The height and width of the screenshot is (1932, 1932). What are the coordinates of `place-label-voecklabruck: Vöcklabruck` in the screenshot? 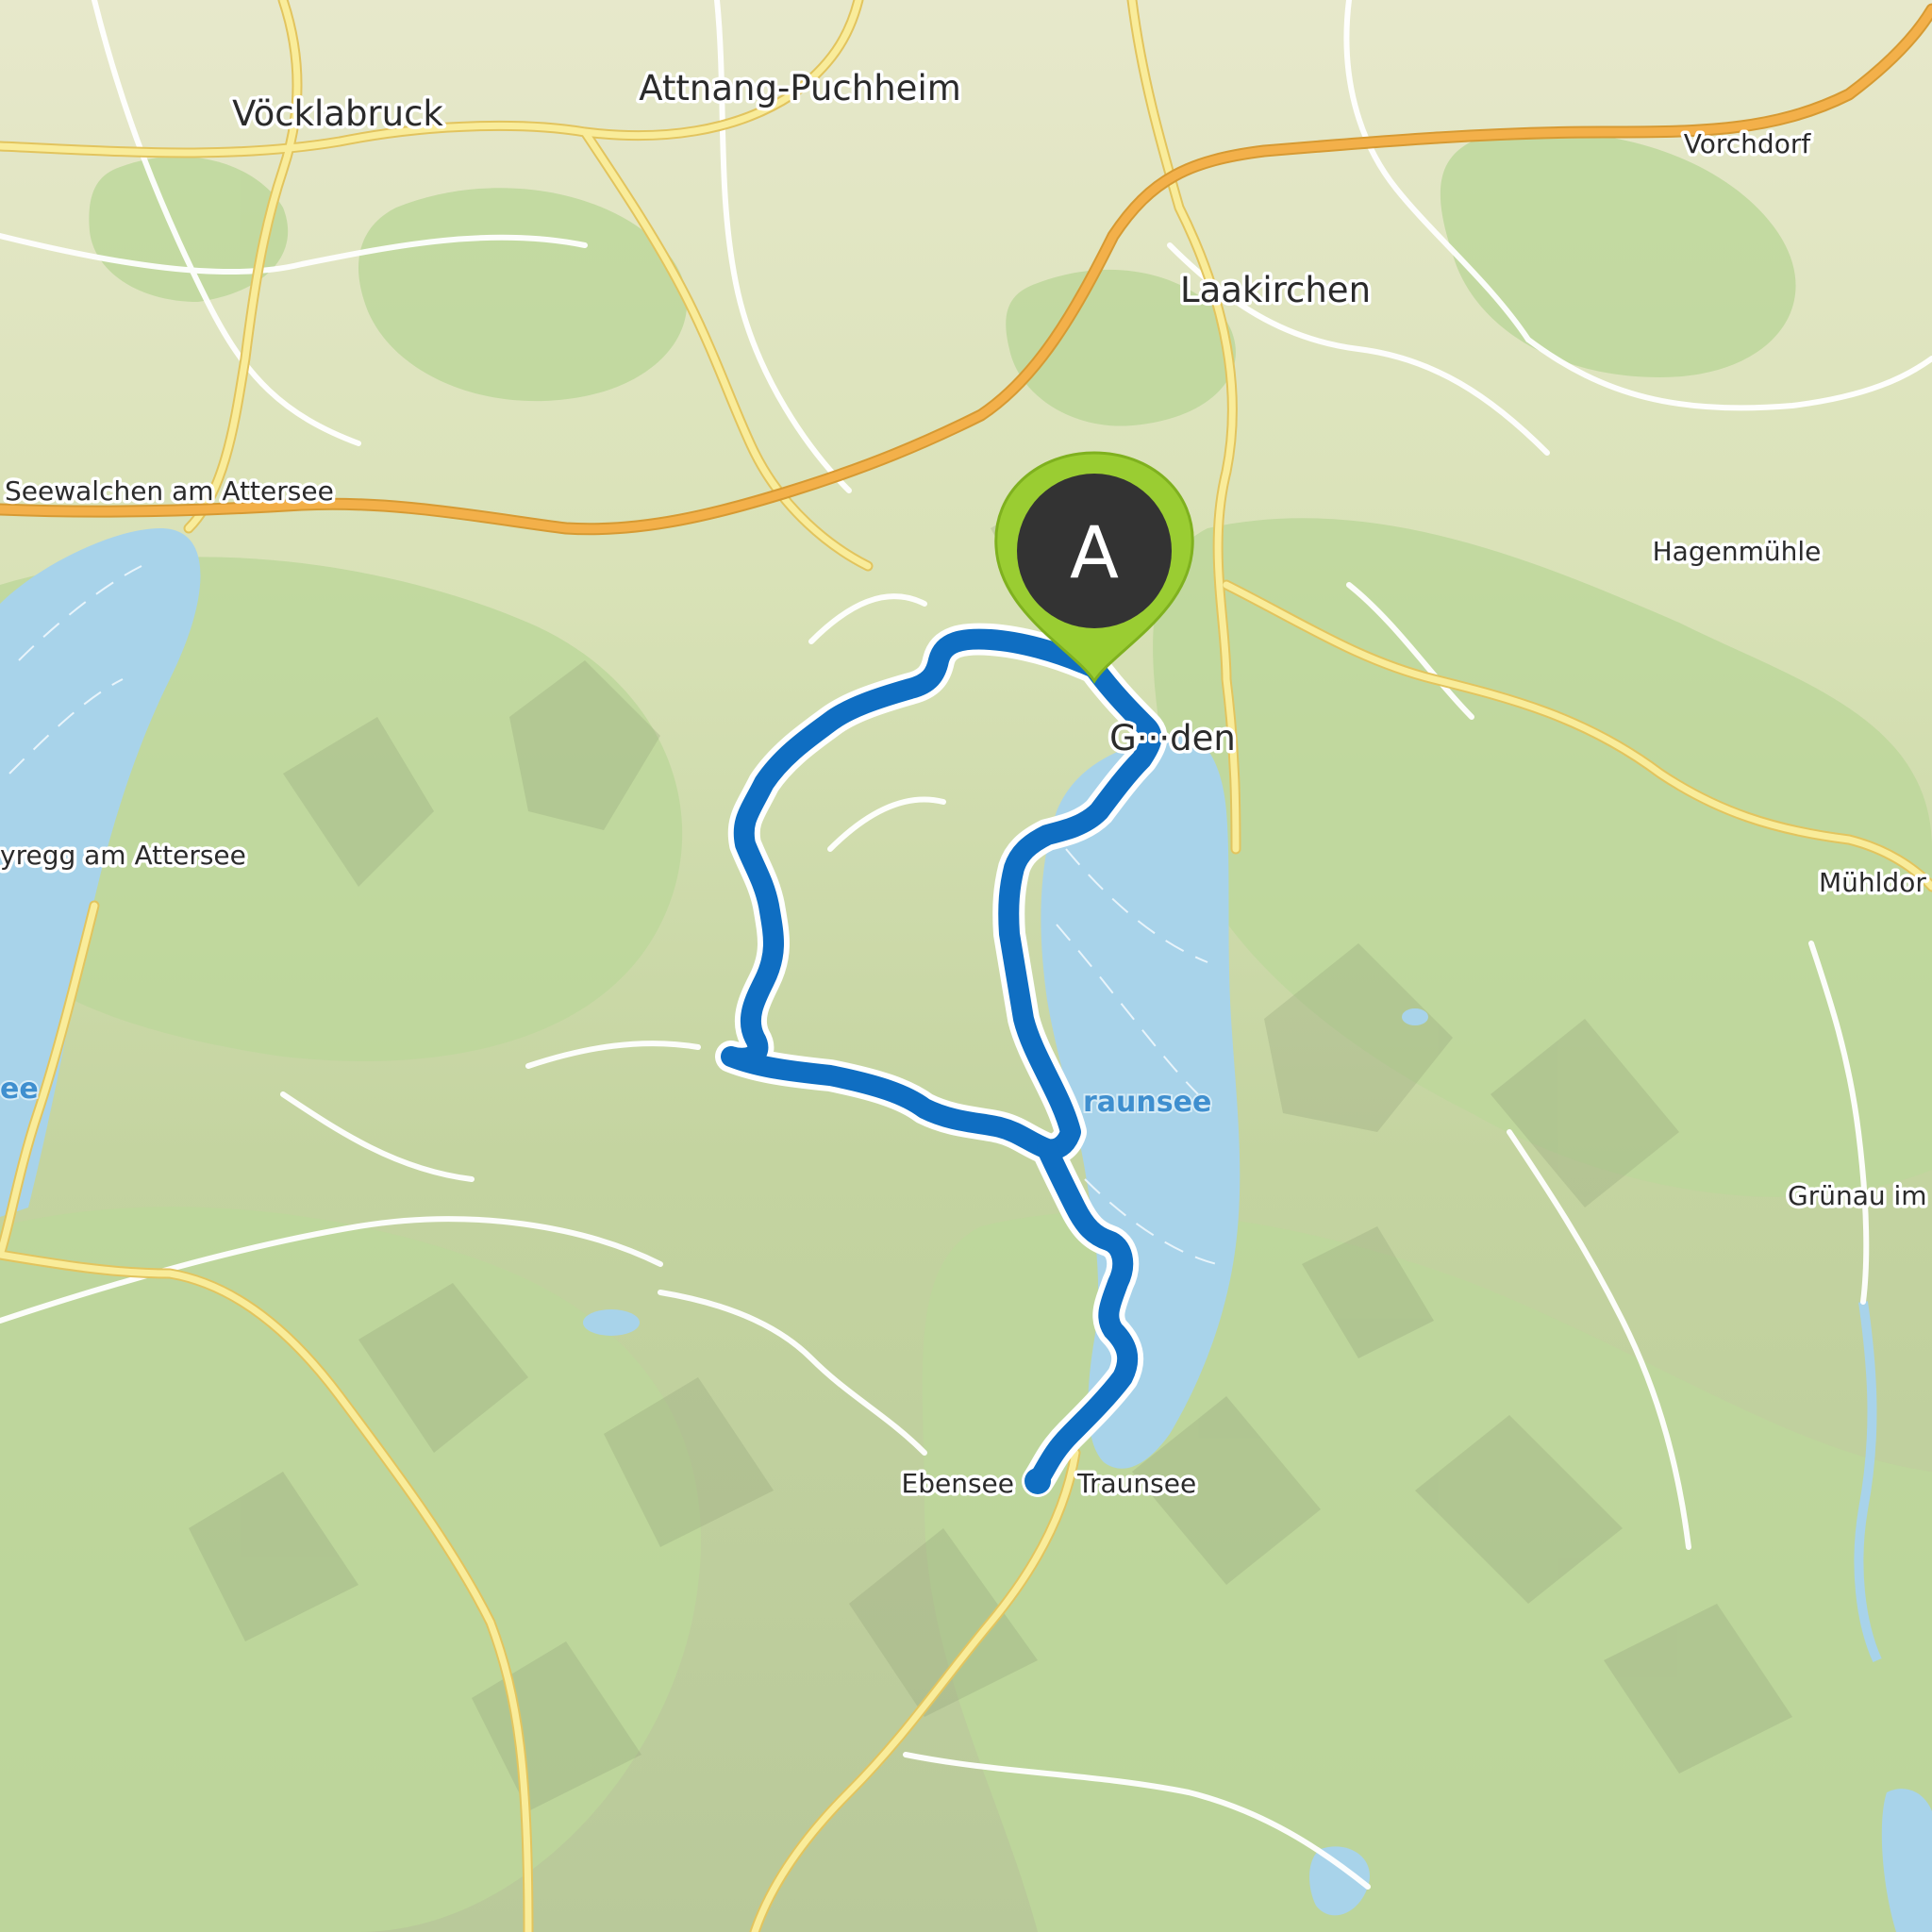 It's located at (337, 113).